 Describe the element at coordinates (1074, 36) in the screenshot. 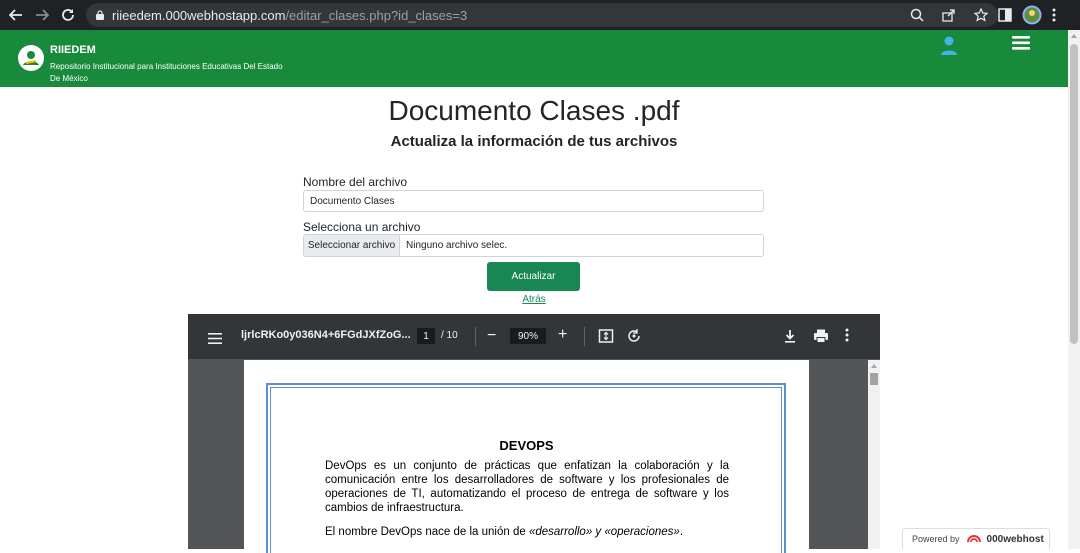

I see `scroll-up-arrow-icon` at that location.